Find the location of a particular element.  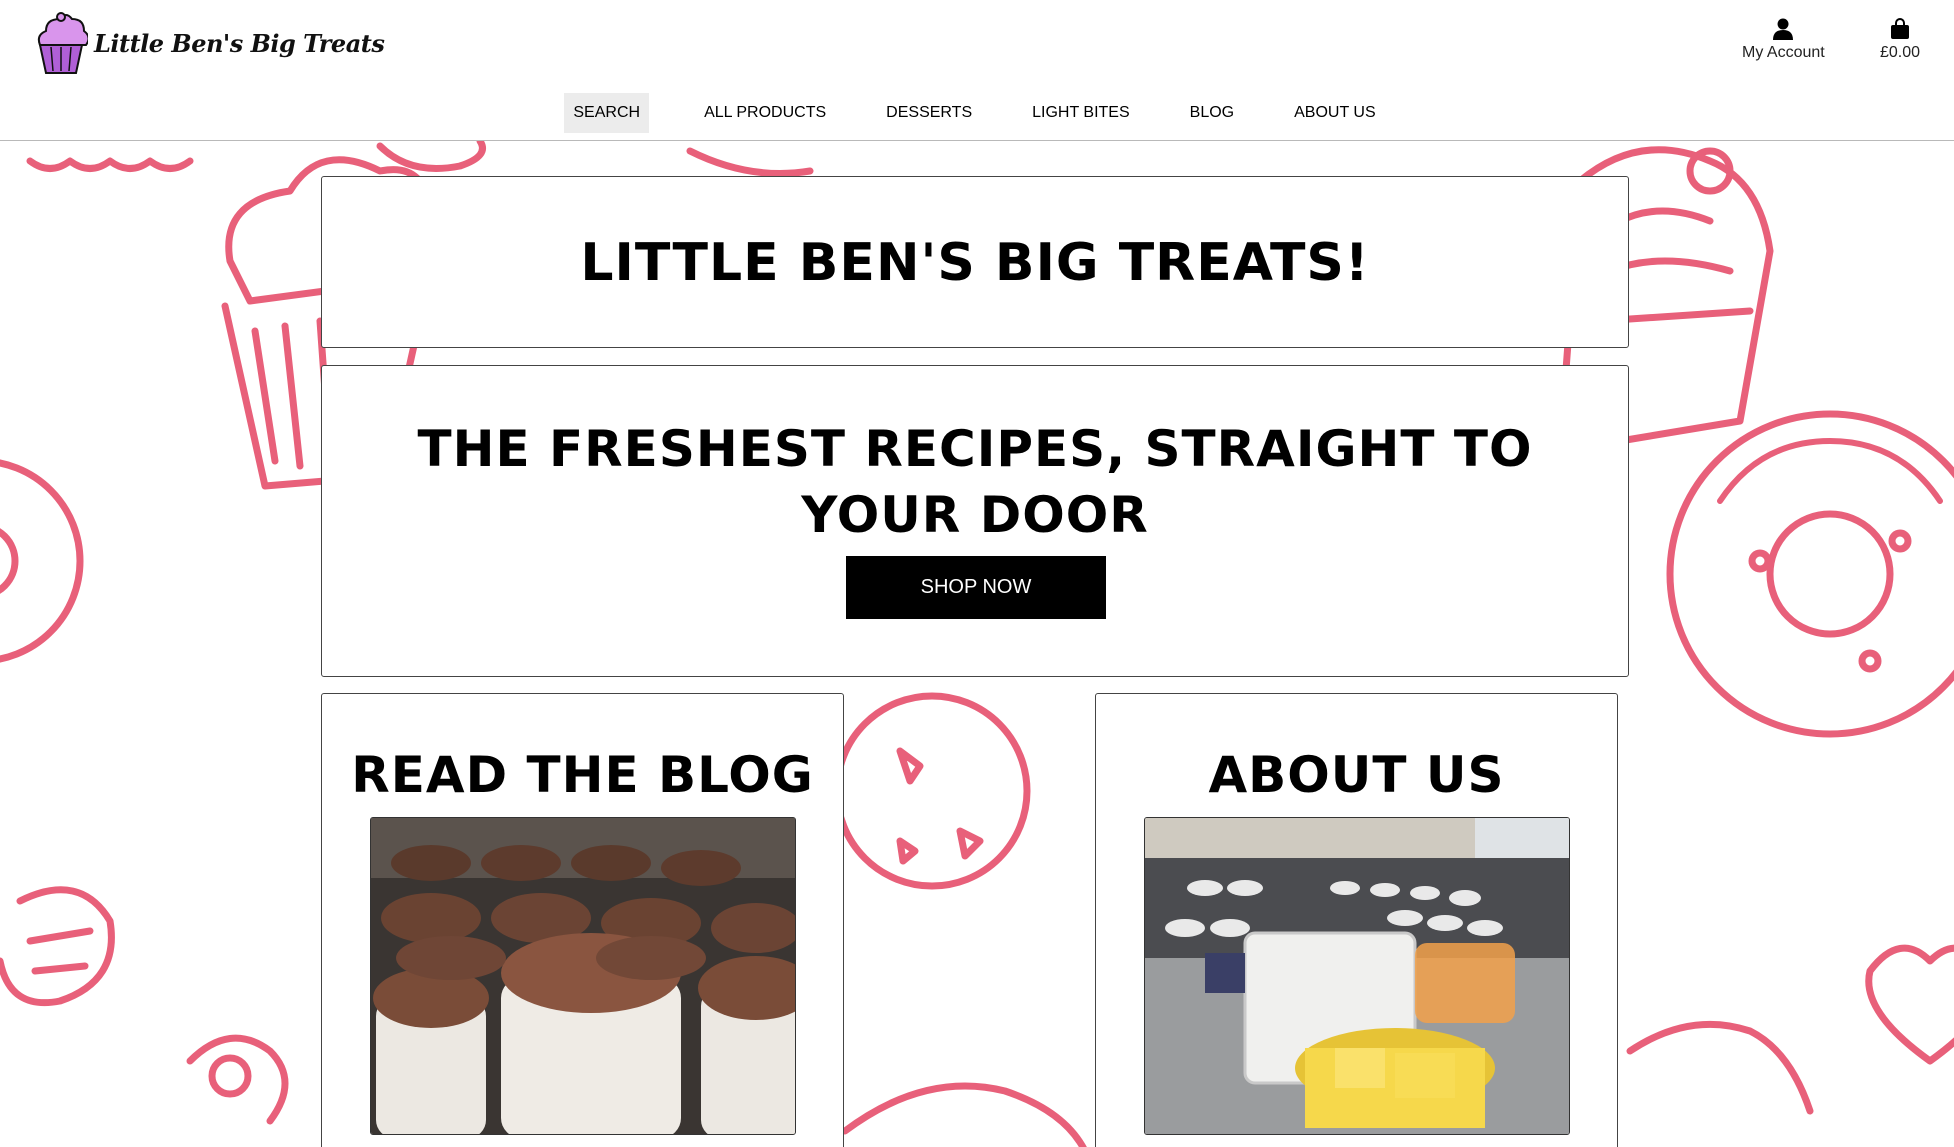

nav-blog: BLOG is located at coordinates (1212, 113).